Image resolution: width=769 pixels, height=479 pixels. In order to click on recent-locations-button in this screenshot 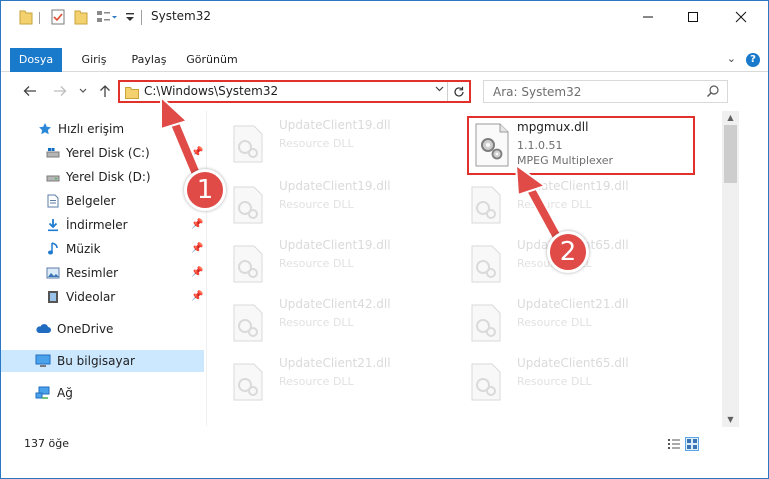, I will do `click(83, 91)`.